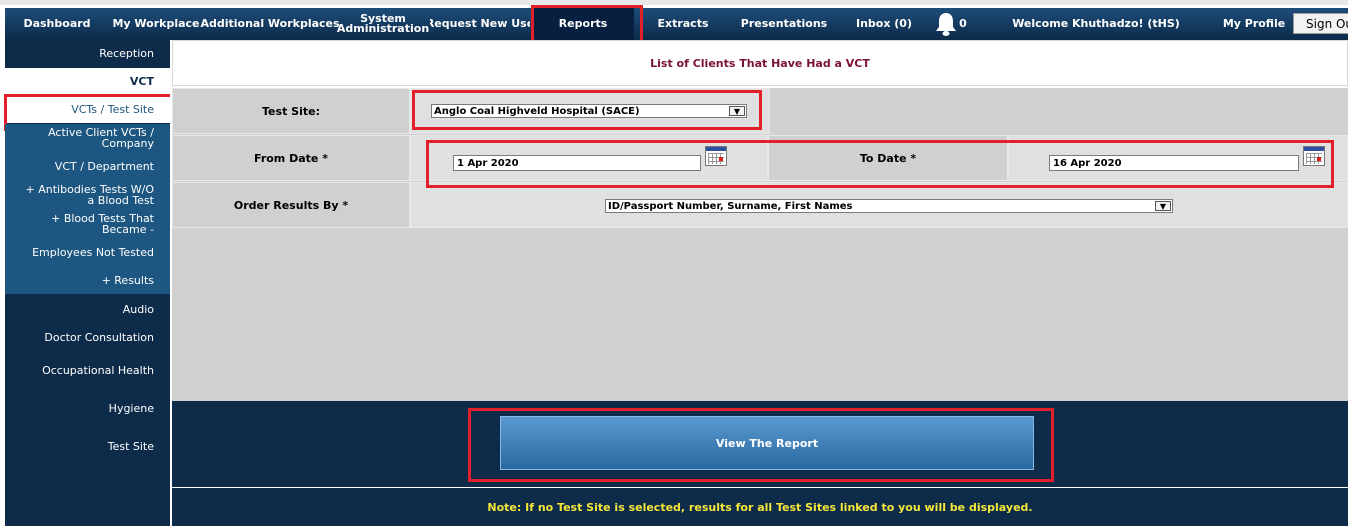 The width and height of the screenshot is (1348, 526). I want to click on from-calendar-icon, so click(716, 156).